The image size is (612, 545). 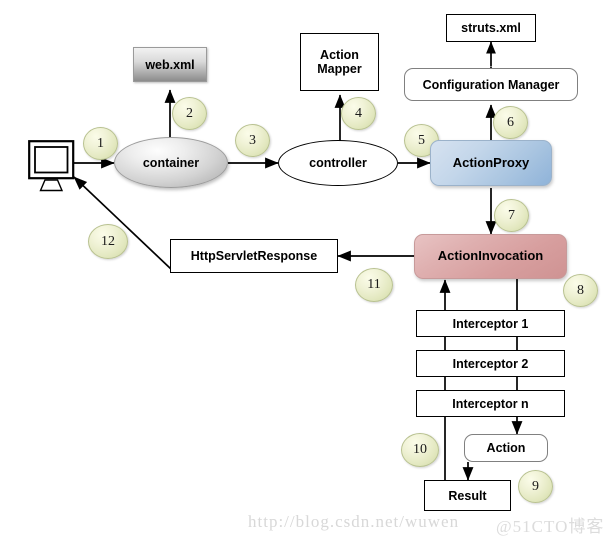 What do you see at coordinates (550, 526) in the screenshot?
I see `watermark-51cto: @51CTO博客` at bounding box center [550, 526].